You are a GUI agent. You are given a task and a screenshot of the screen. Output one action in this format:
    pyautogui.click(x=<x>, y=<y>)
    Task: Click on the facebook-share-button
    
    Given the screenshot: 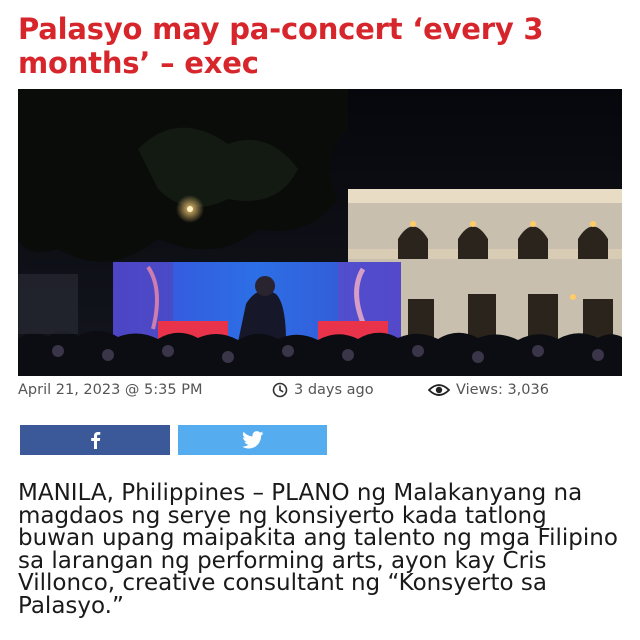 What is the action you would take?
    pyautogui.click(x=95, y=440)
    